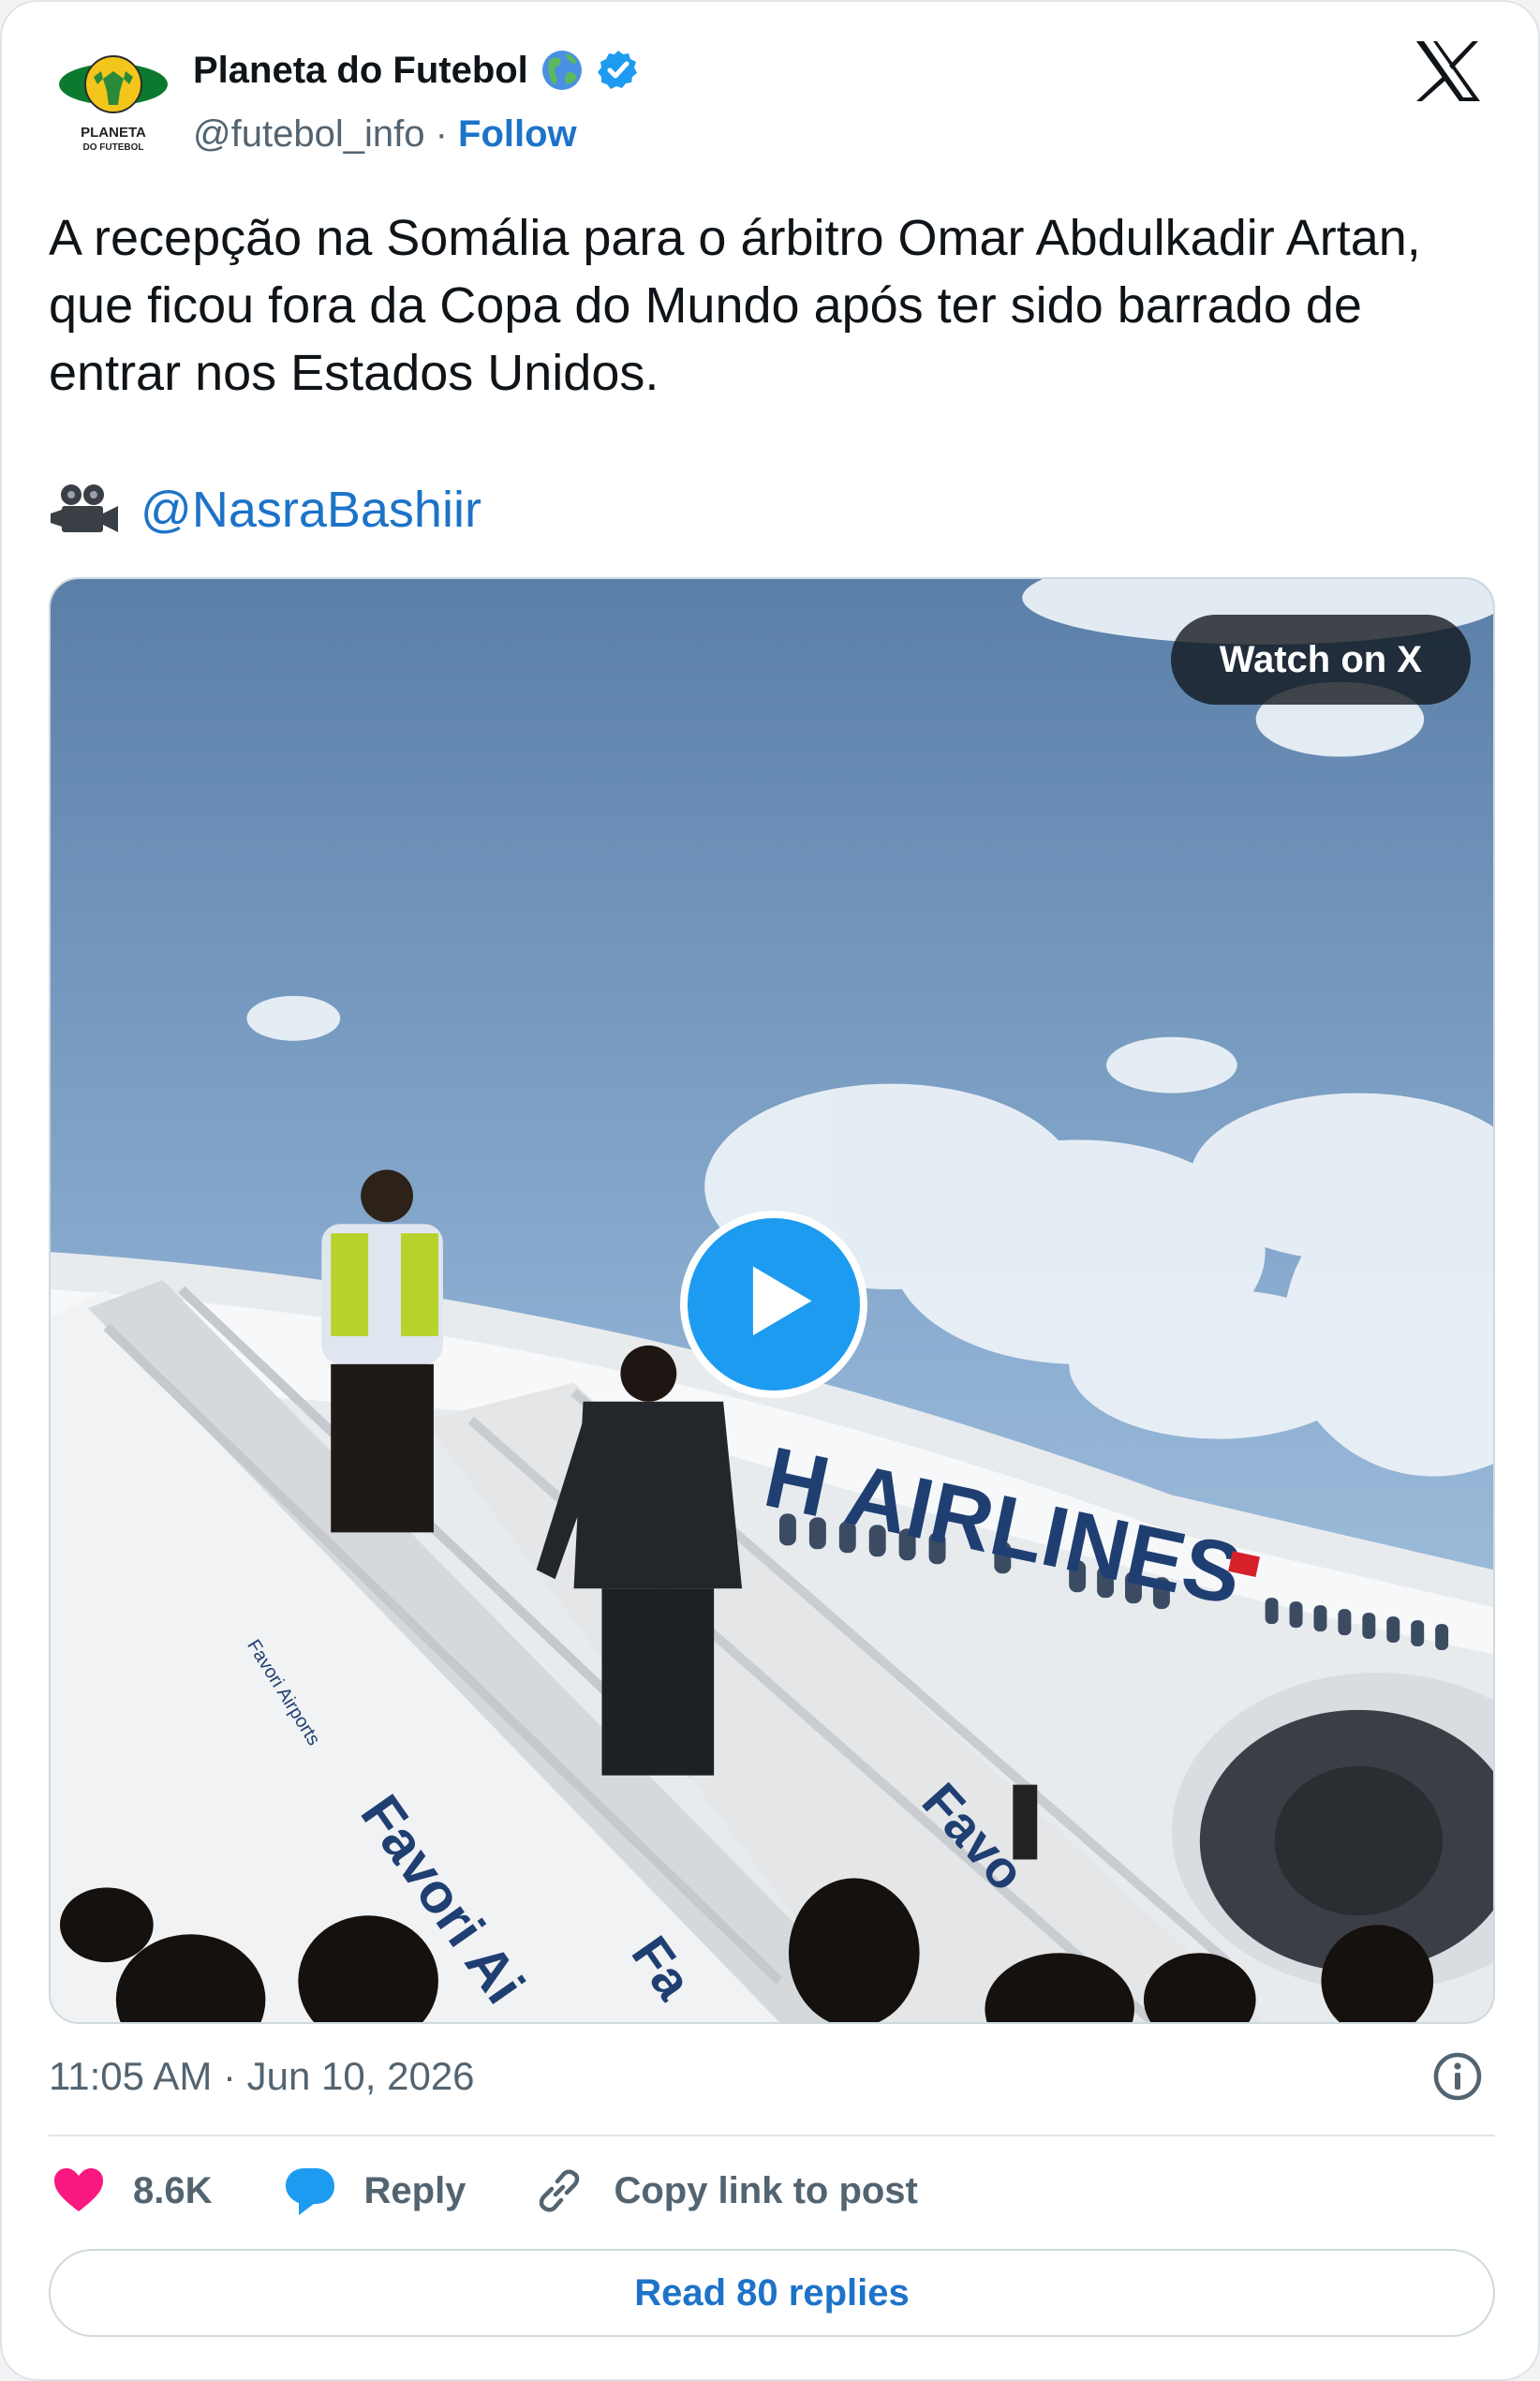  I want to click on copy-link-button: Copy link to post, so click(725, 2191).